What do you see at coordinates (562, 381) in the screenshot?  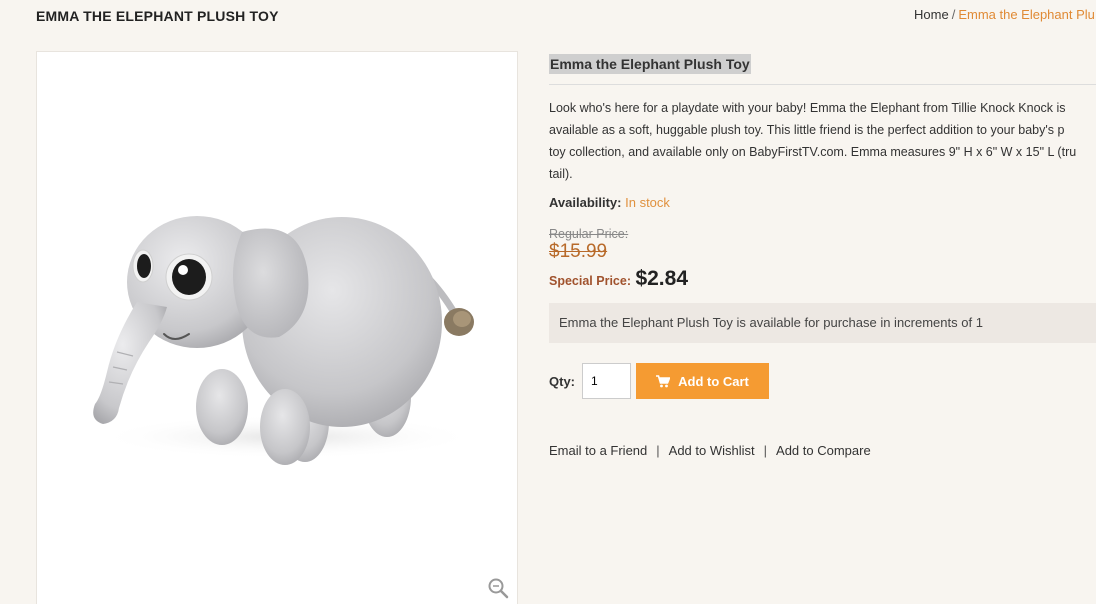 I see `qty-label: Qty:` at bounding box center [562, 381].